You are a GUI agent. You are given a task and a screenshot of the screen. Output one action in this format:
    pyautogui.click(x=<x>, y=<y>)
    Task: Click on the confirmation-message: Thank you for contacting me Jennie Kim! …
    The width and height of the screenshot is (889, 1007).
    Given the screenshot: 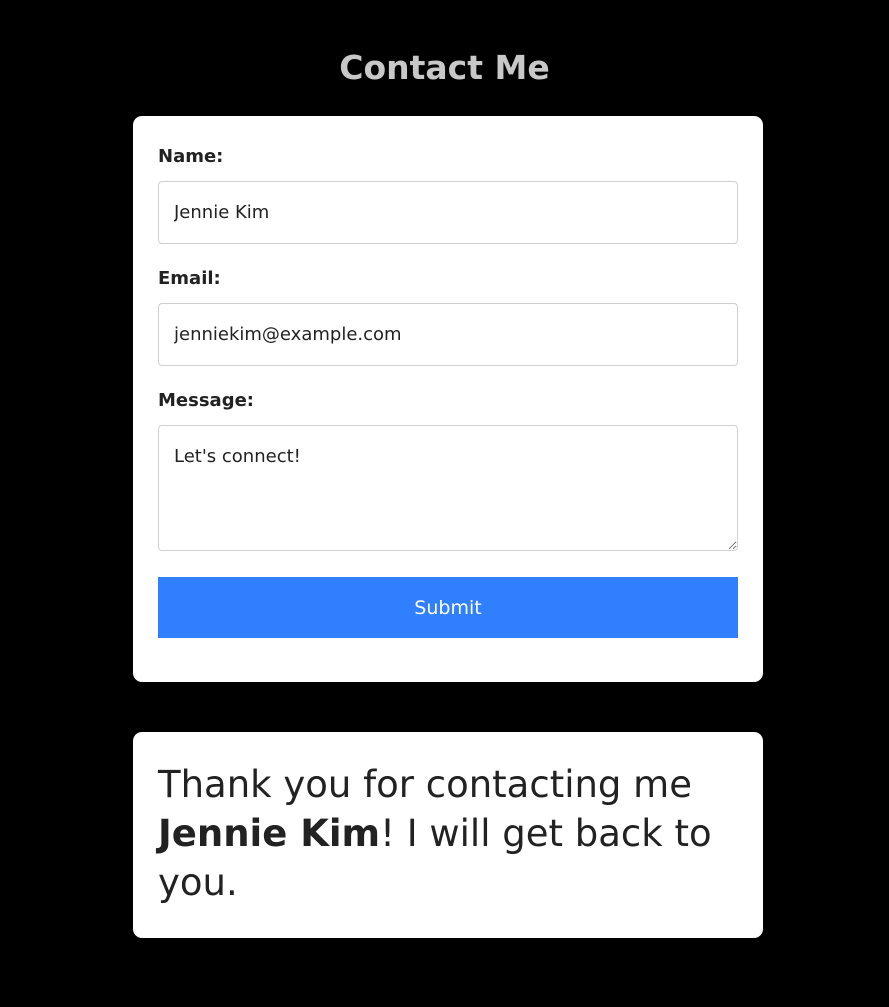 What is the action you would take?
    pyautogui.click(x=448, y=833)
    